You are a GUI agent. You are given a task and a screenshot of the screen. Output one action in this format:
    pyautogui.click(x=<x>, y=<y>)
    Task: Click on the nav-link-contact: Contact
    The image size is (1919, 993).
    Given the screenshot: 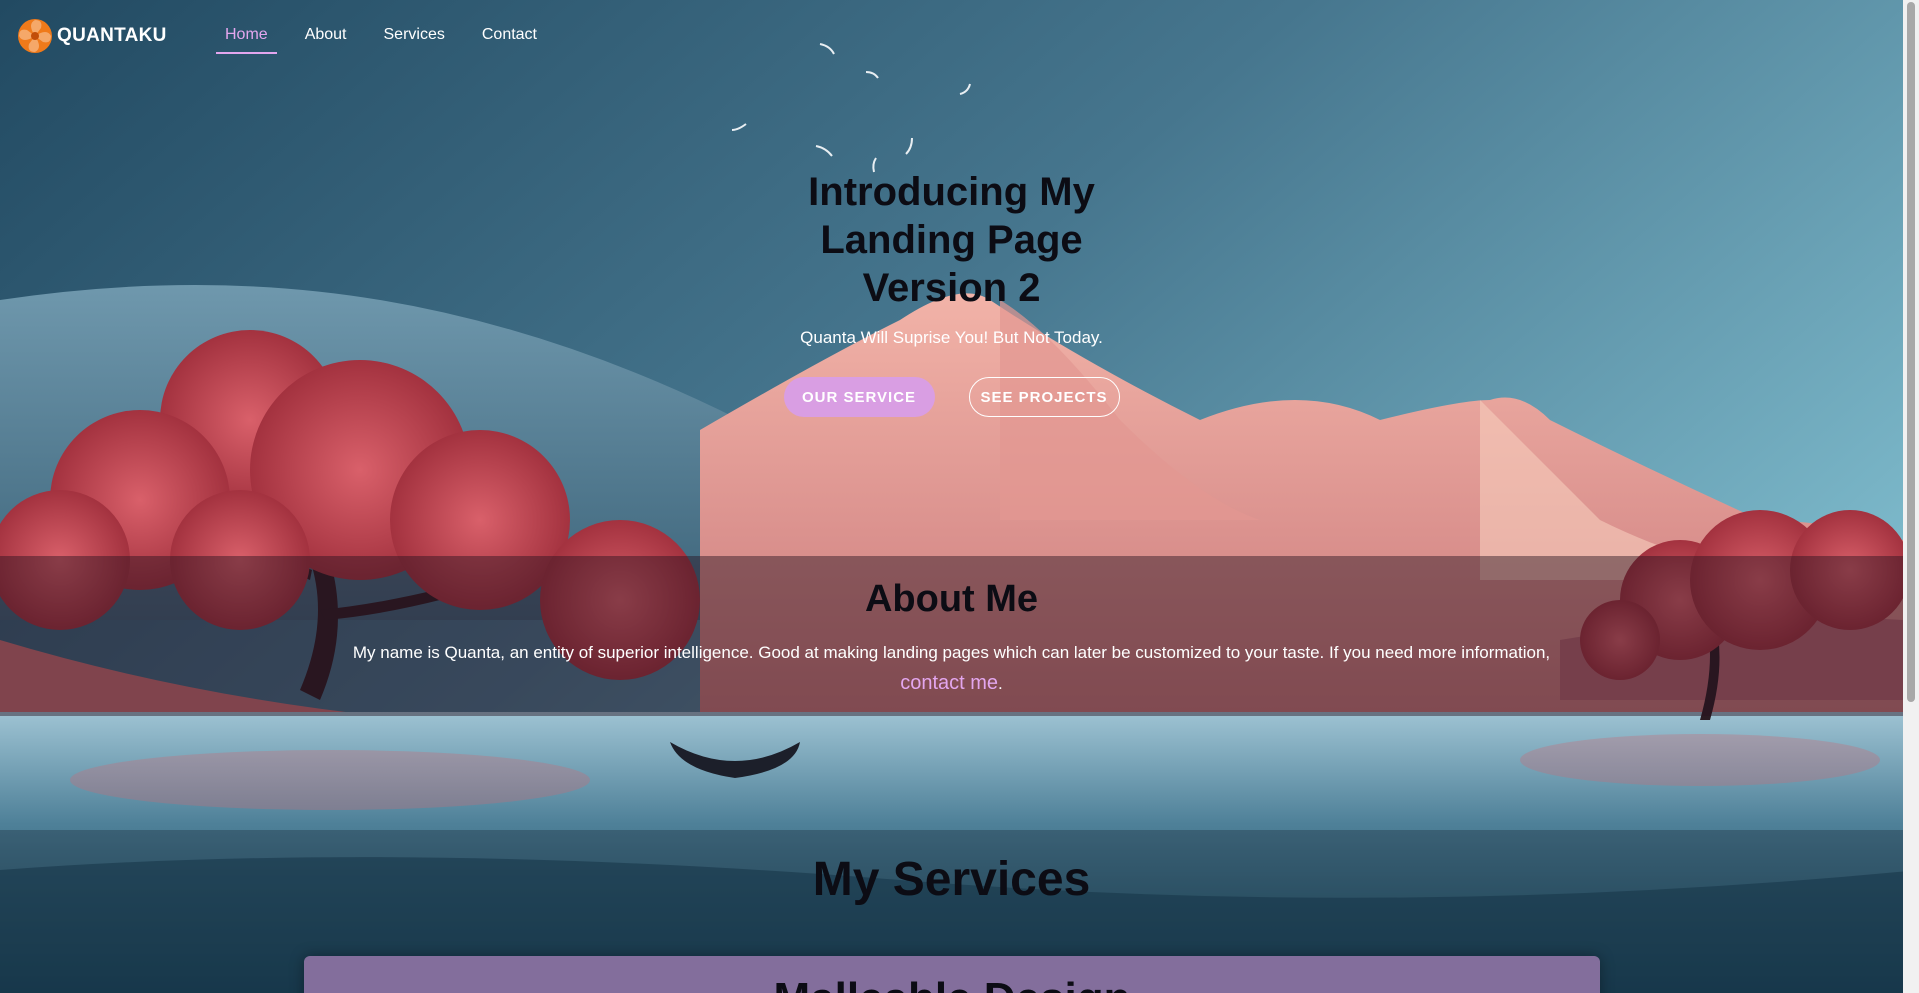 What is the action you would take?
    pyautogui.click(x=509, y=39)
    